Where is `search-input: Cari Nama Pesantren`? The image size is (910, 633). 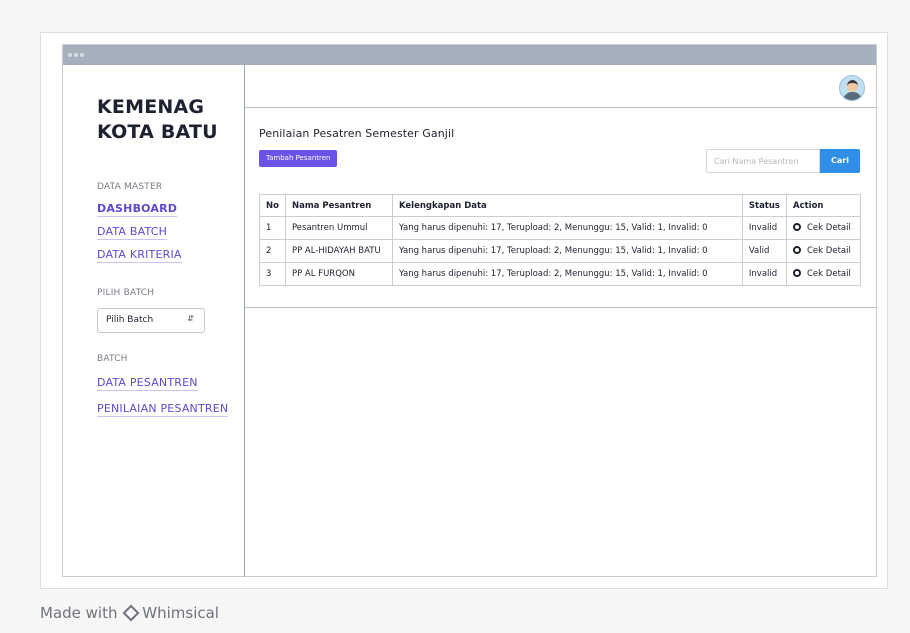 search-input: Cari Nama Pesantren is located at coordinates (763, 161).